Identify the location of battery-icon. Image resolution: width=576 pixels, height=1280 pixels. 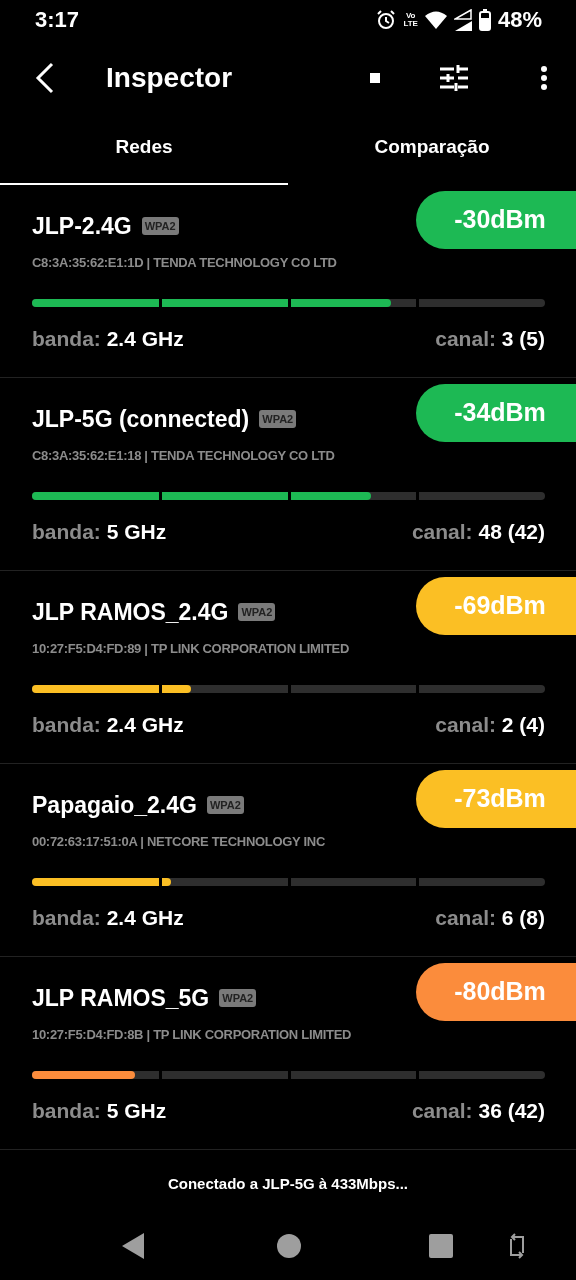
(484, 20).